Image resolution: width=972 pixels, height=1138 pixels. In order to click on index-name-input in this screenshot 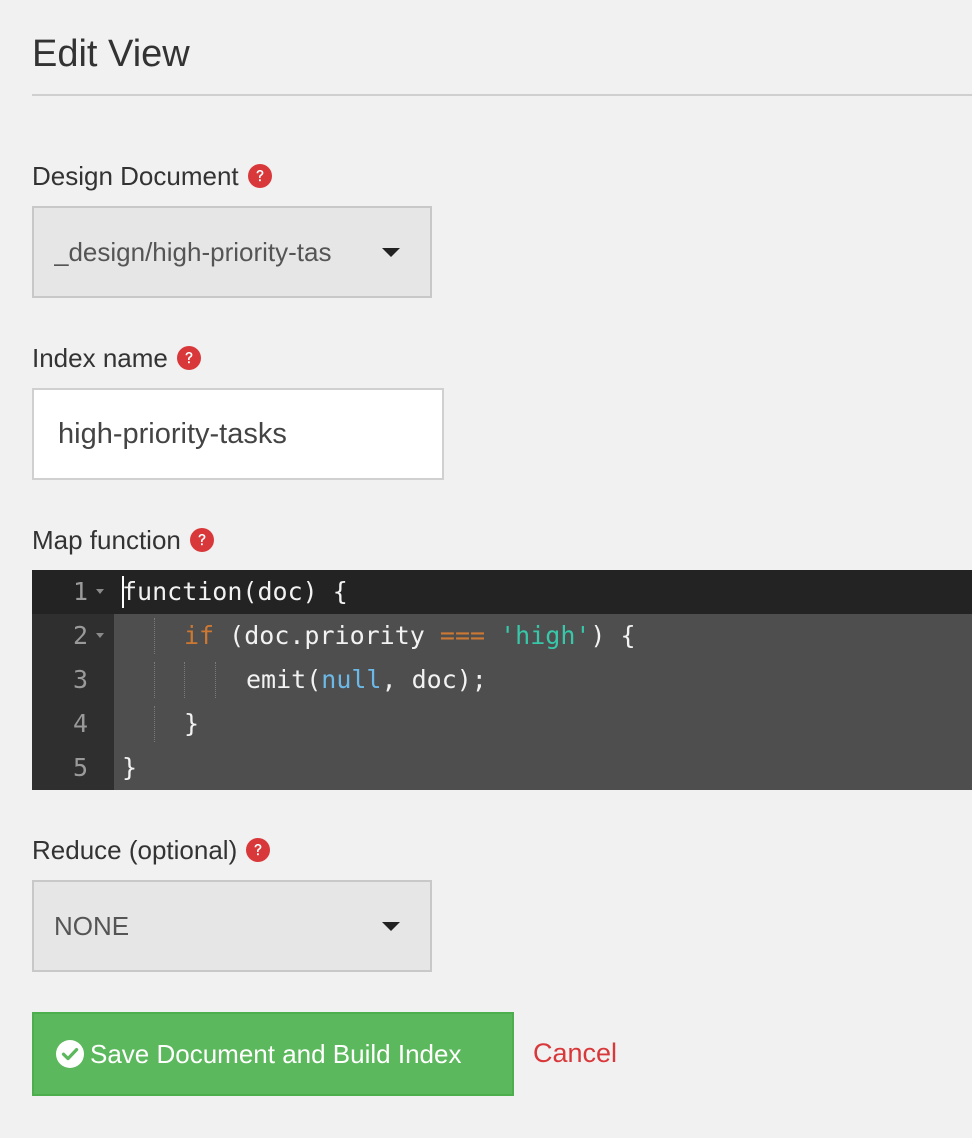, I will do `click(238, 434)`.